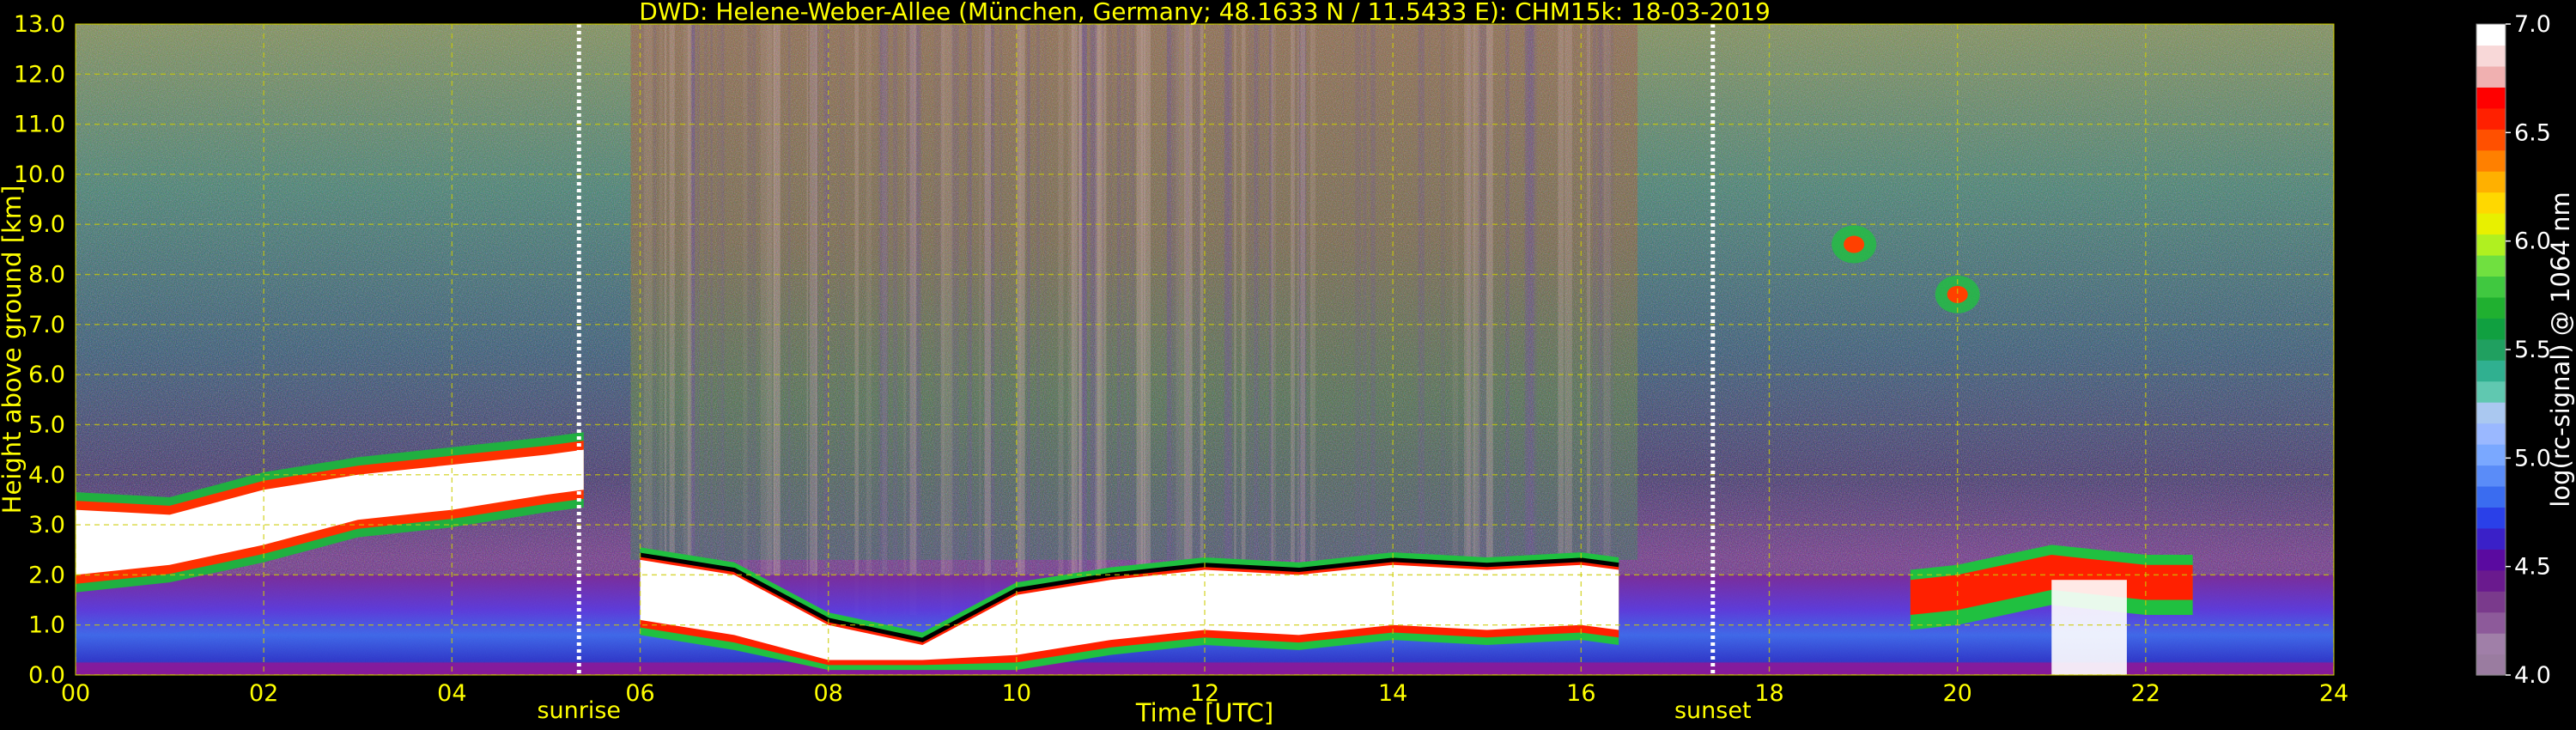  I want to click on y-tick-label: 8.0, so click(46, 275).